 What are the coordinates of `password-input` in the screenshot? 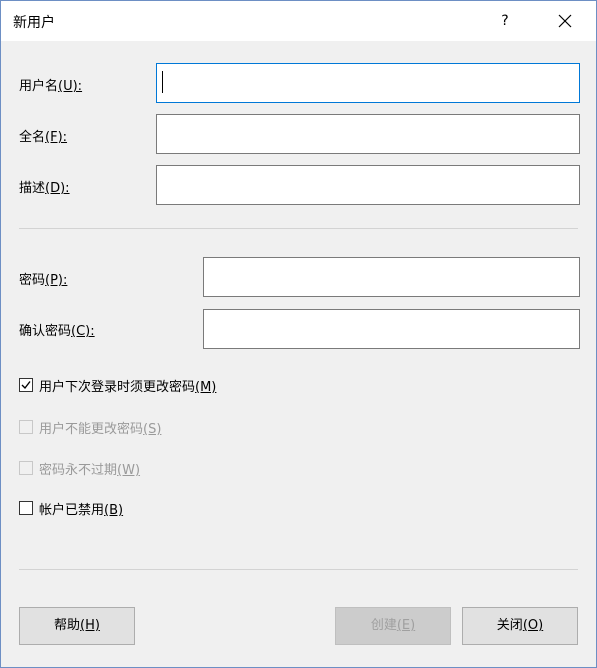 It's located at (391, 277).